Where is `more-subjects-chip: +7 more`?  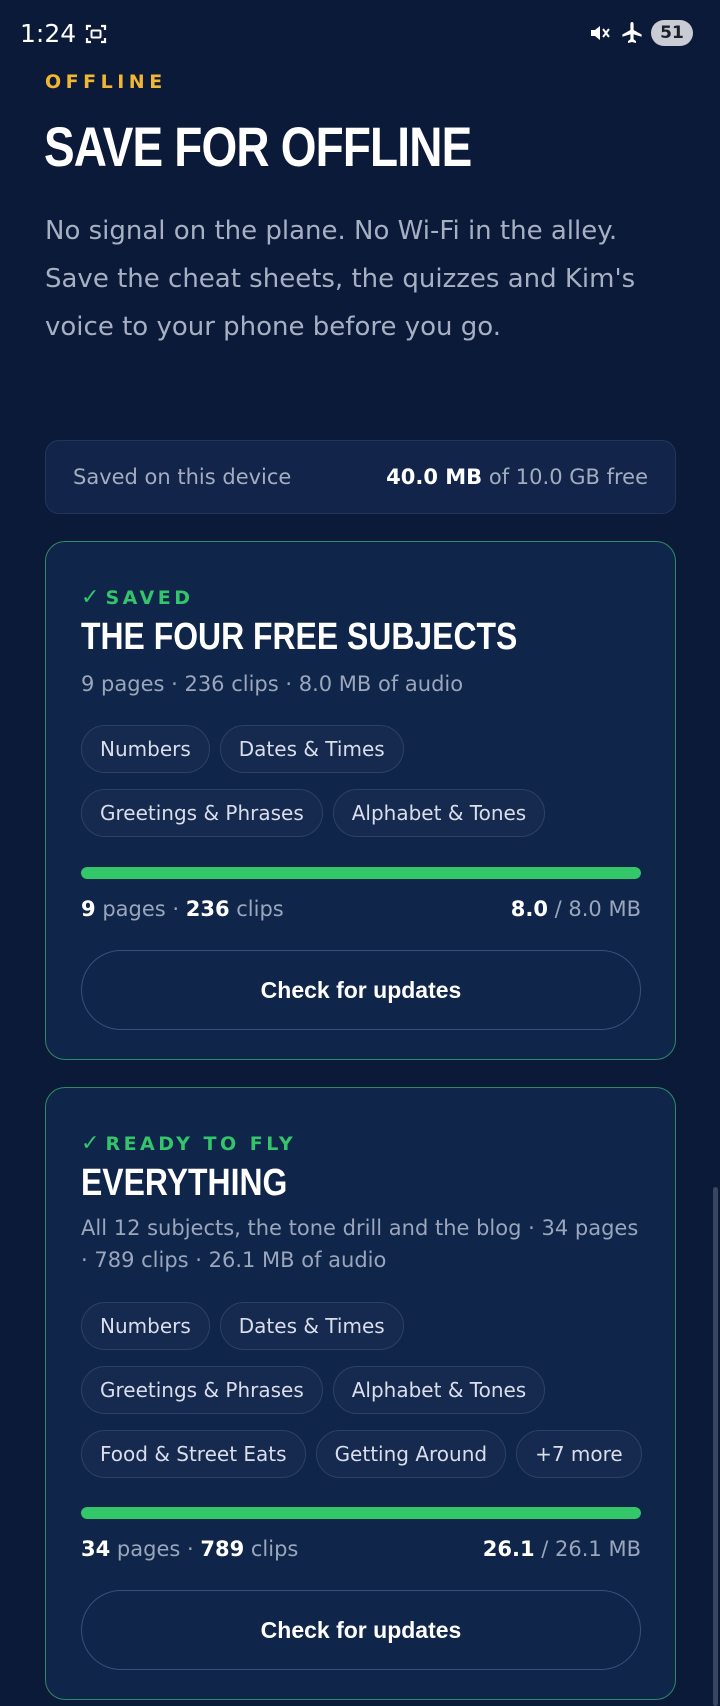
more-subjects-chip: +7 more is located at coordinates (579, 1454).